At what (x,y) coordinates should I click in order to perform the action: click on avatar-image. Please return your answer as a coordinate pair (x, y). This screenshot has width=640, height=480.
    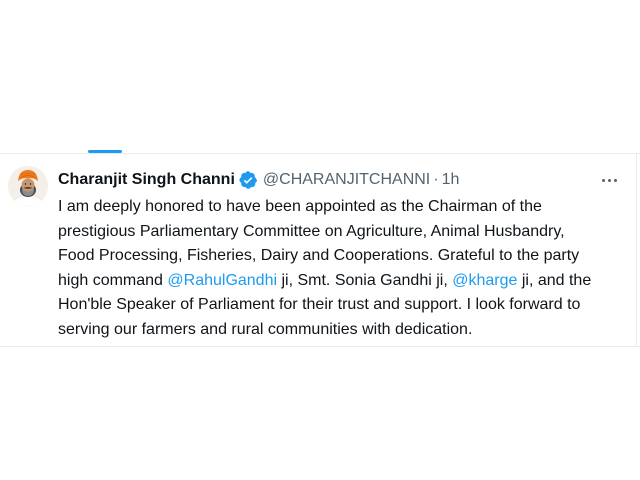
    Looking at the image, I should click on (28, 186).